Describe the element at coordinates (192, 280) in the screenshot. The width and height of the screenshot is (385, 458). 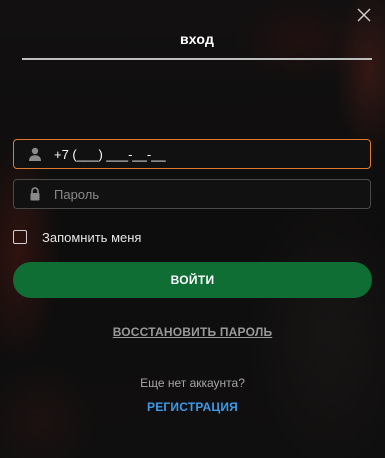
I see `login-button: ВОЙТИ` at that location.